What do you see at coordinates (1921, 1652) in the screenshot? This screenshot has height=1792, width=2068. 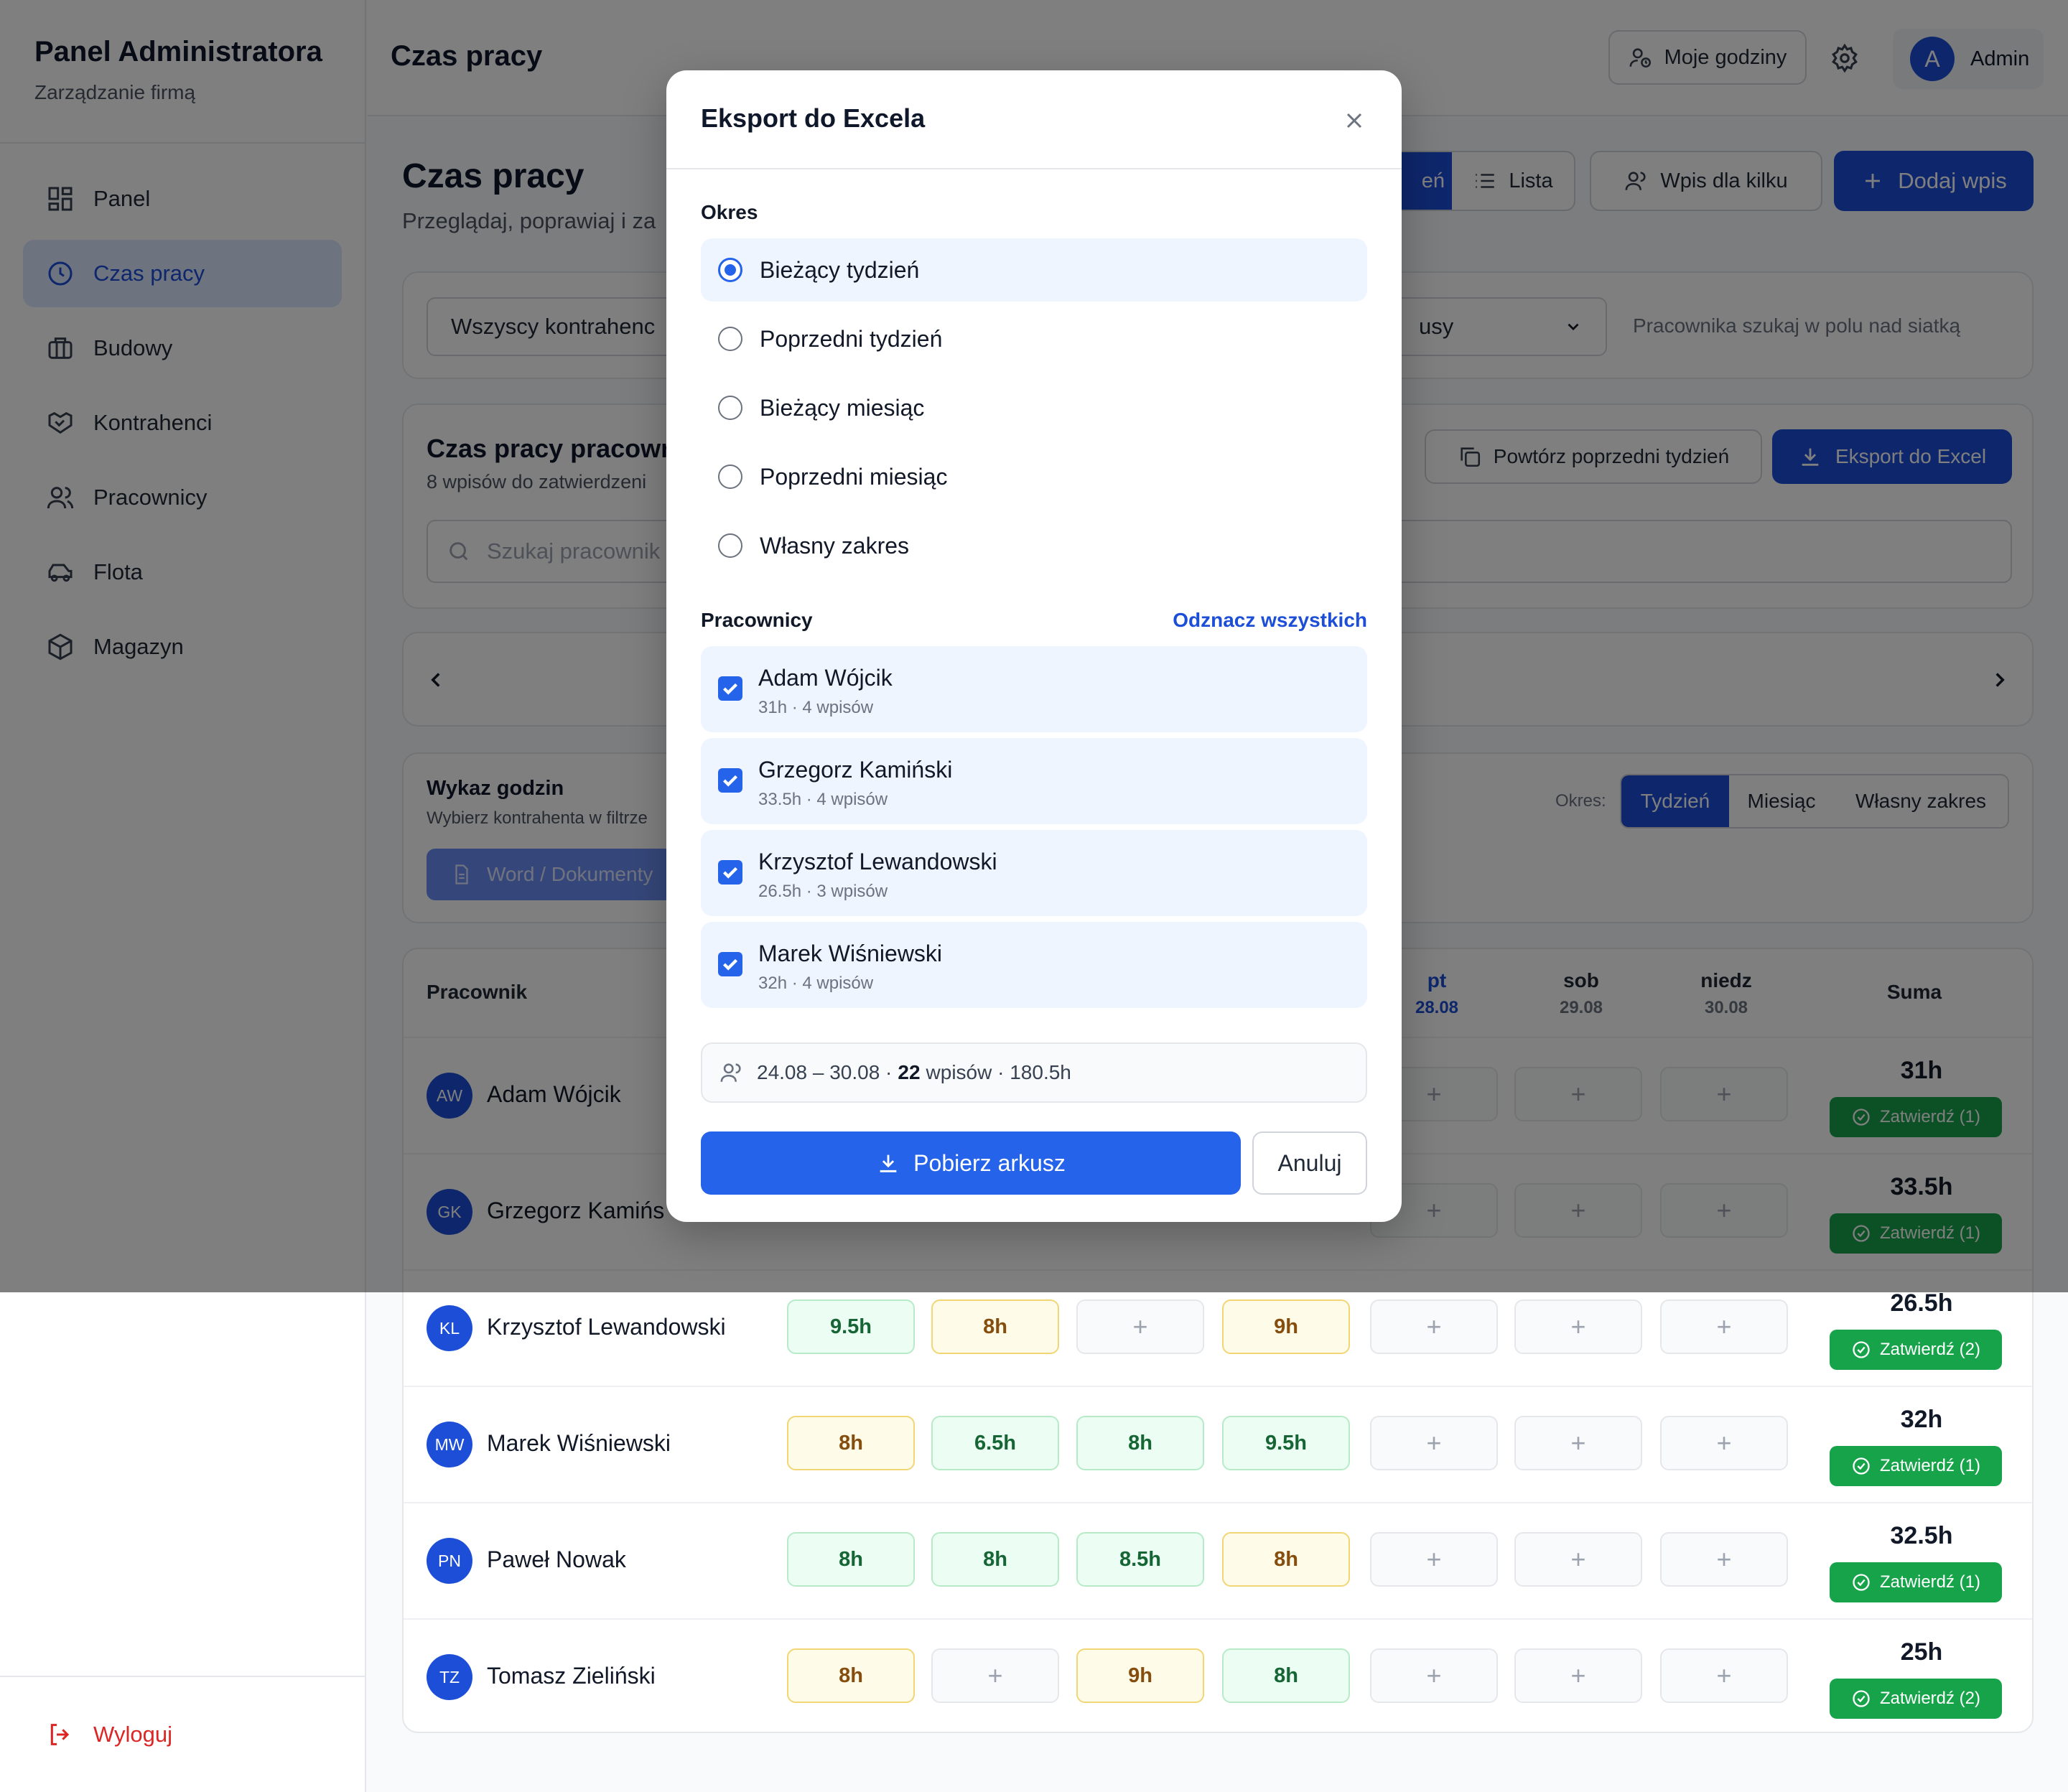 I see `row-sum: 25h` at bounding box center [1921, 1652].